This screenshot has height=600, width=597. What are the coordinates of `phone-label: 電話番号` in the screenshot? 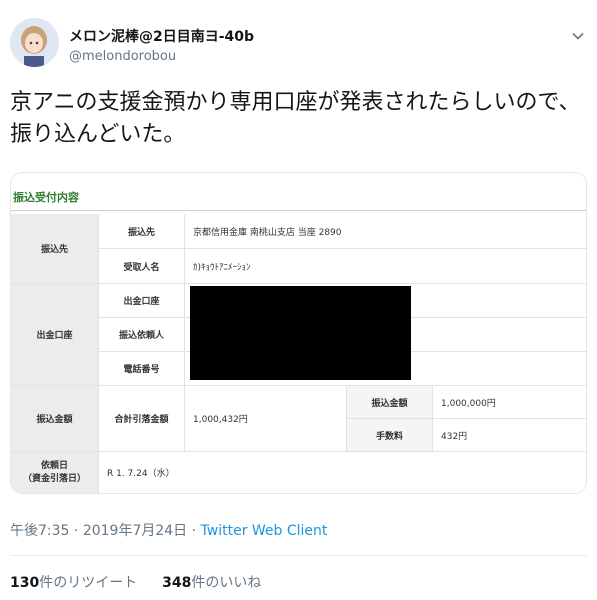 It's located at (142, 369).